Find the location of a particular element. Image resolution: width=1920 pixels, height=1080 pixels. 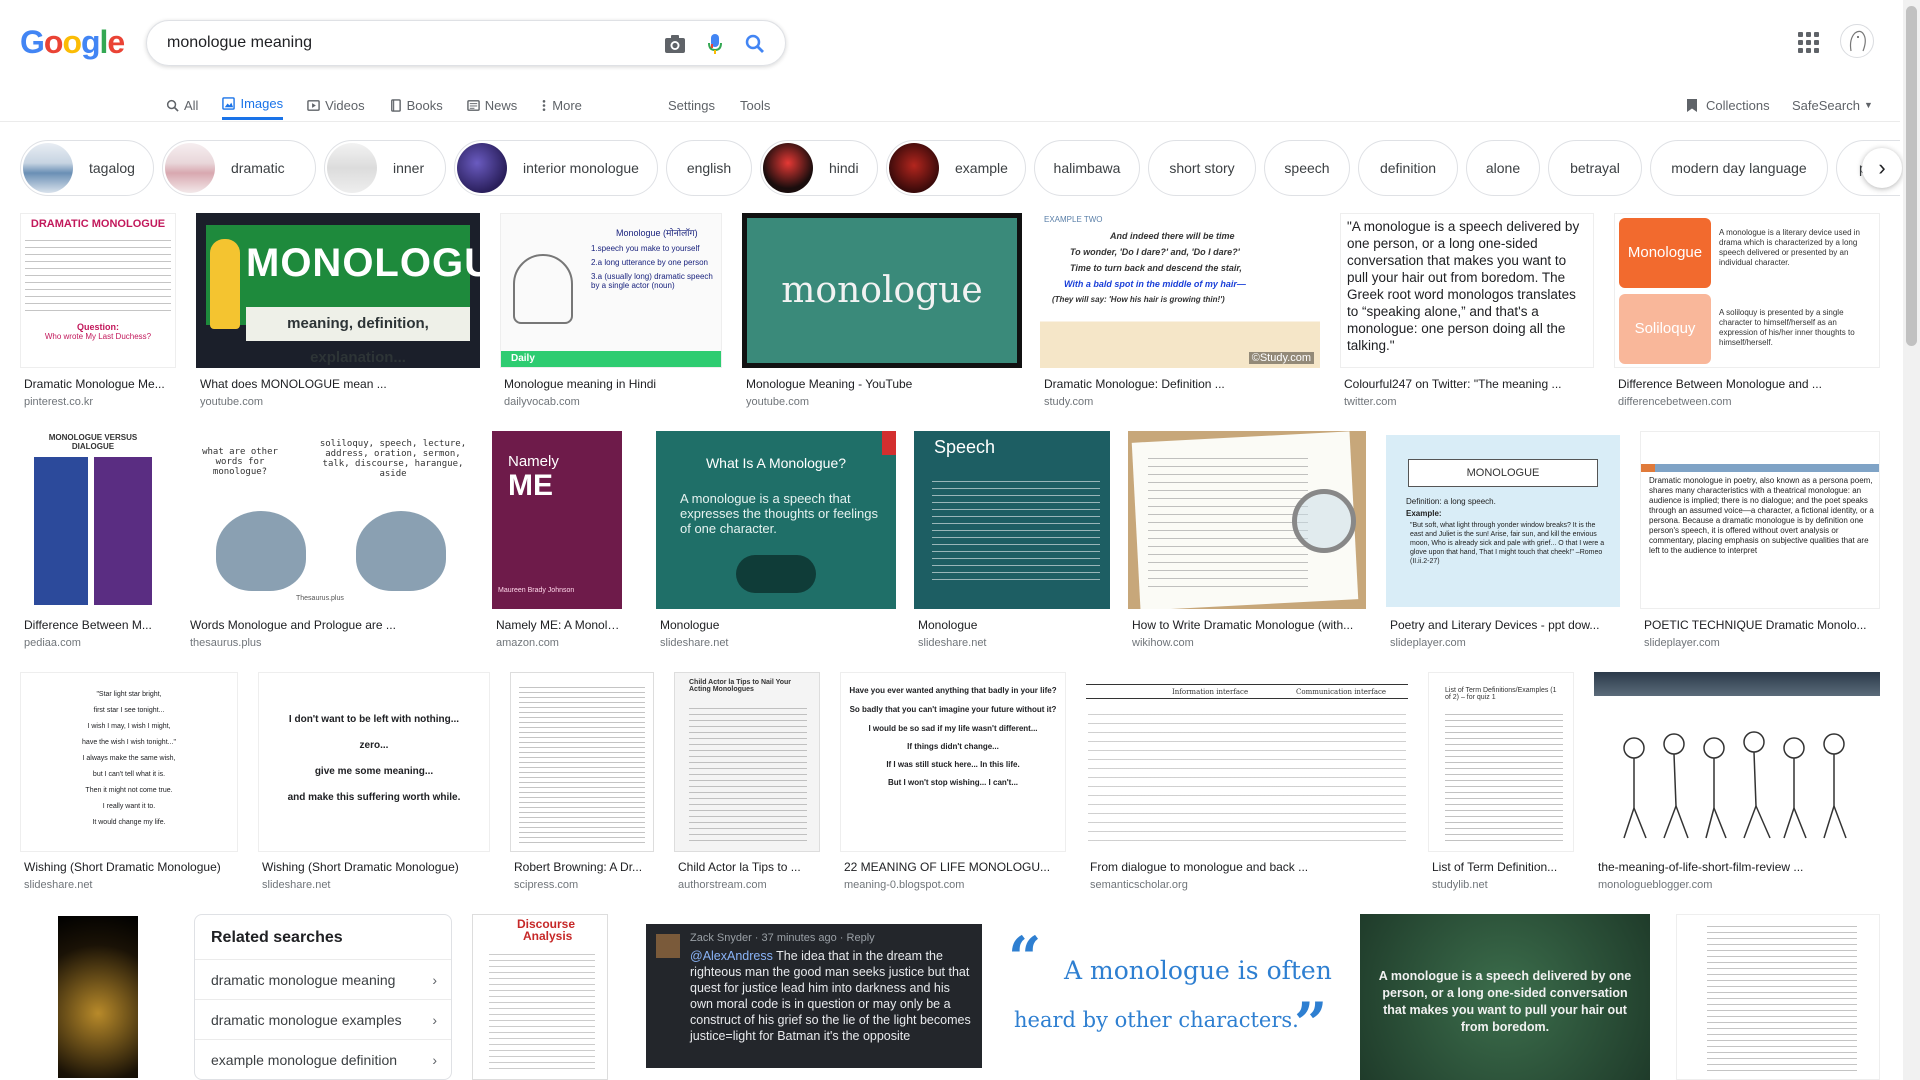

camera-icon is located at coordinates (675, 44).